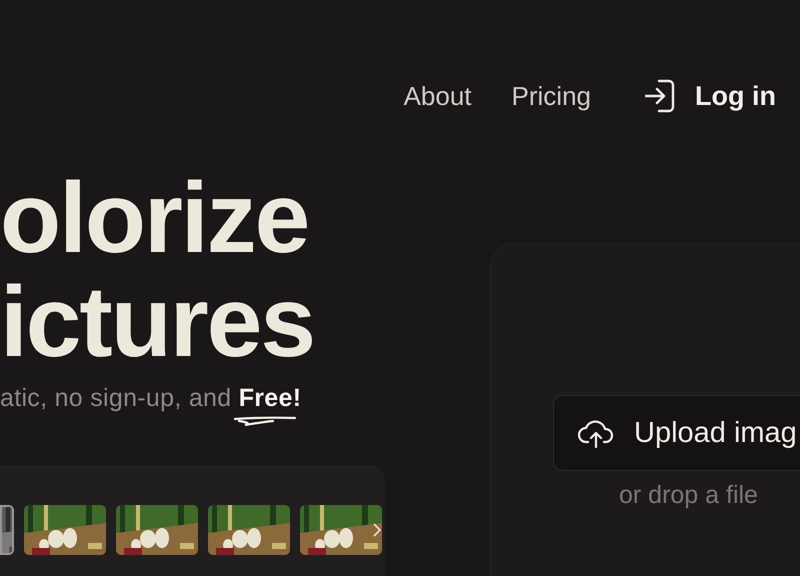 Image resolution: width=800 pixels, height=576 pixels. Describe the element at coordinates (157, 322) in the screenshot. I see `headline-text: ictures` at that location.